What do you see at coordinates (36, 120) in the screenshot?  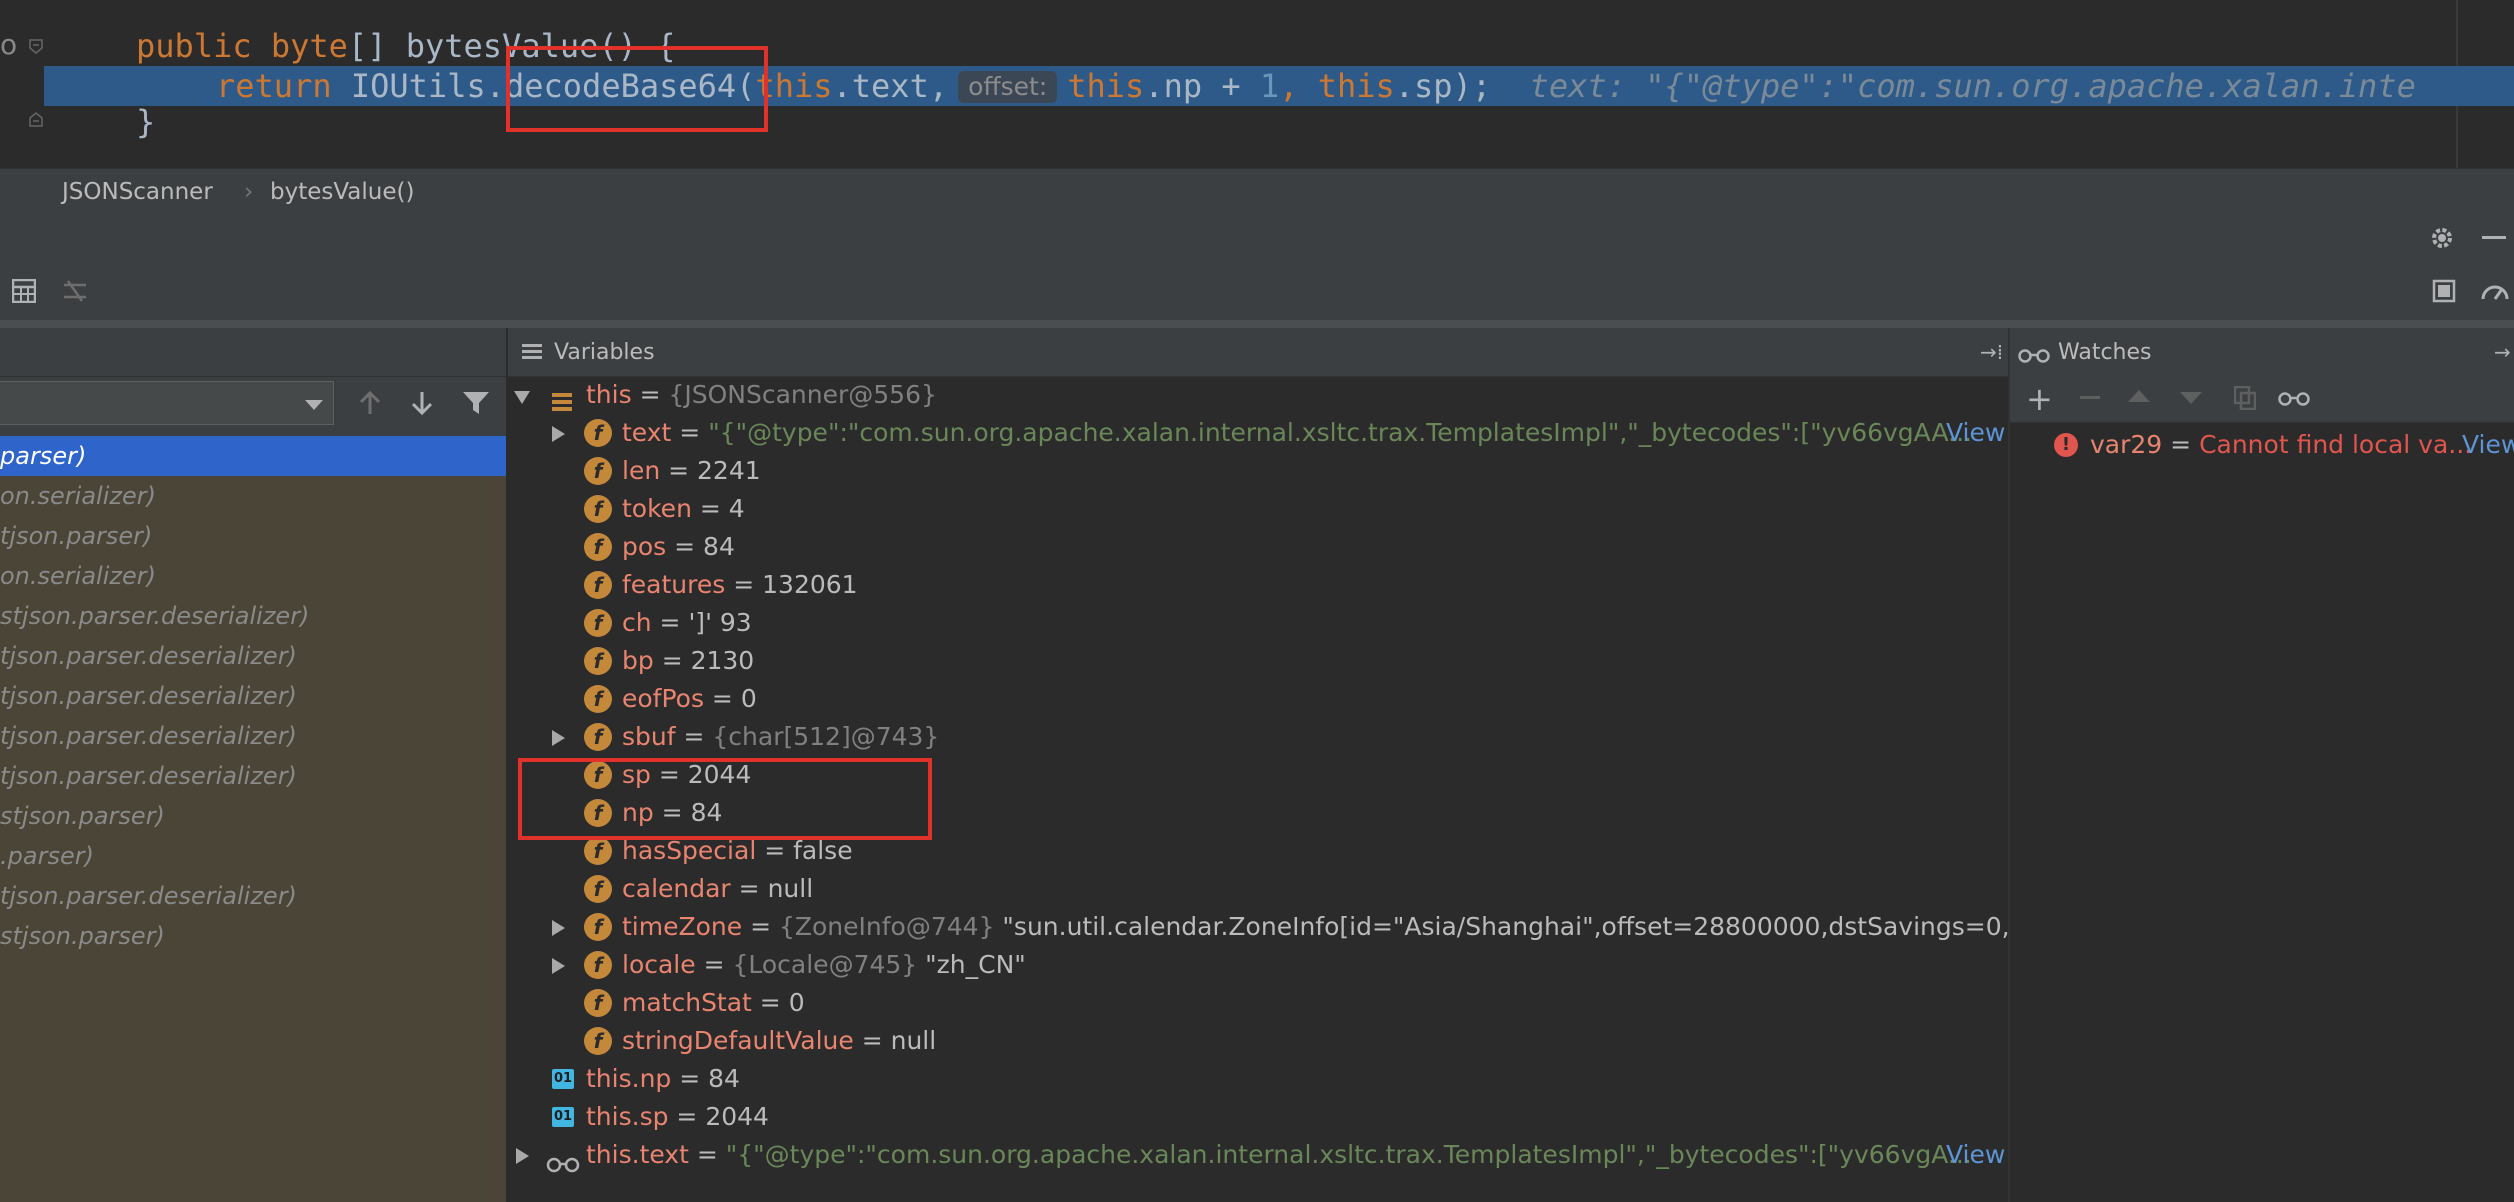 I see `fold-end-marker-icon` at bounding box center [36, 120].